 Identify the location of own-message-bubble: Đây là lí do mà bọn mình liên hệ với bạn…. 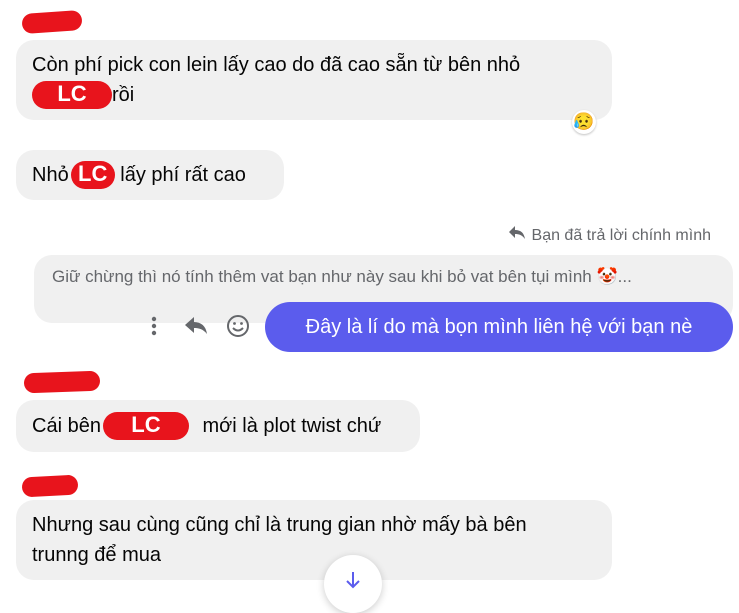
(499, 327).